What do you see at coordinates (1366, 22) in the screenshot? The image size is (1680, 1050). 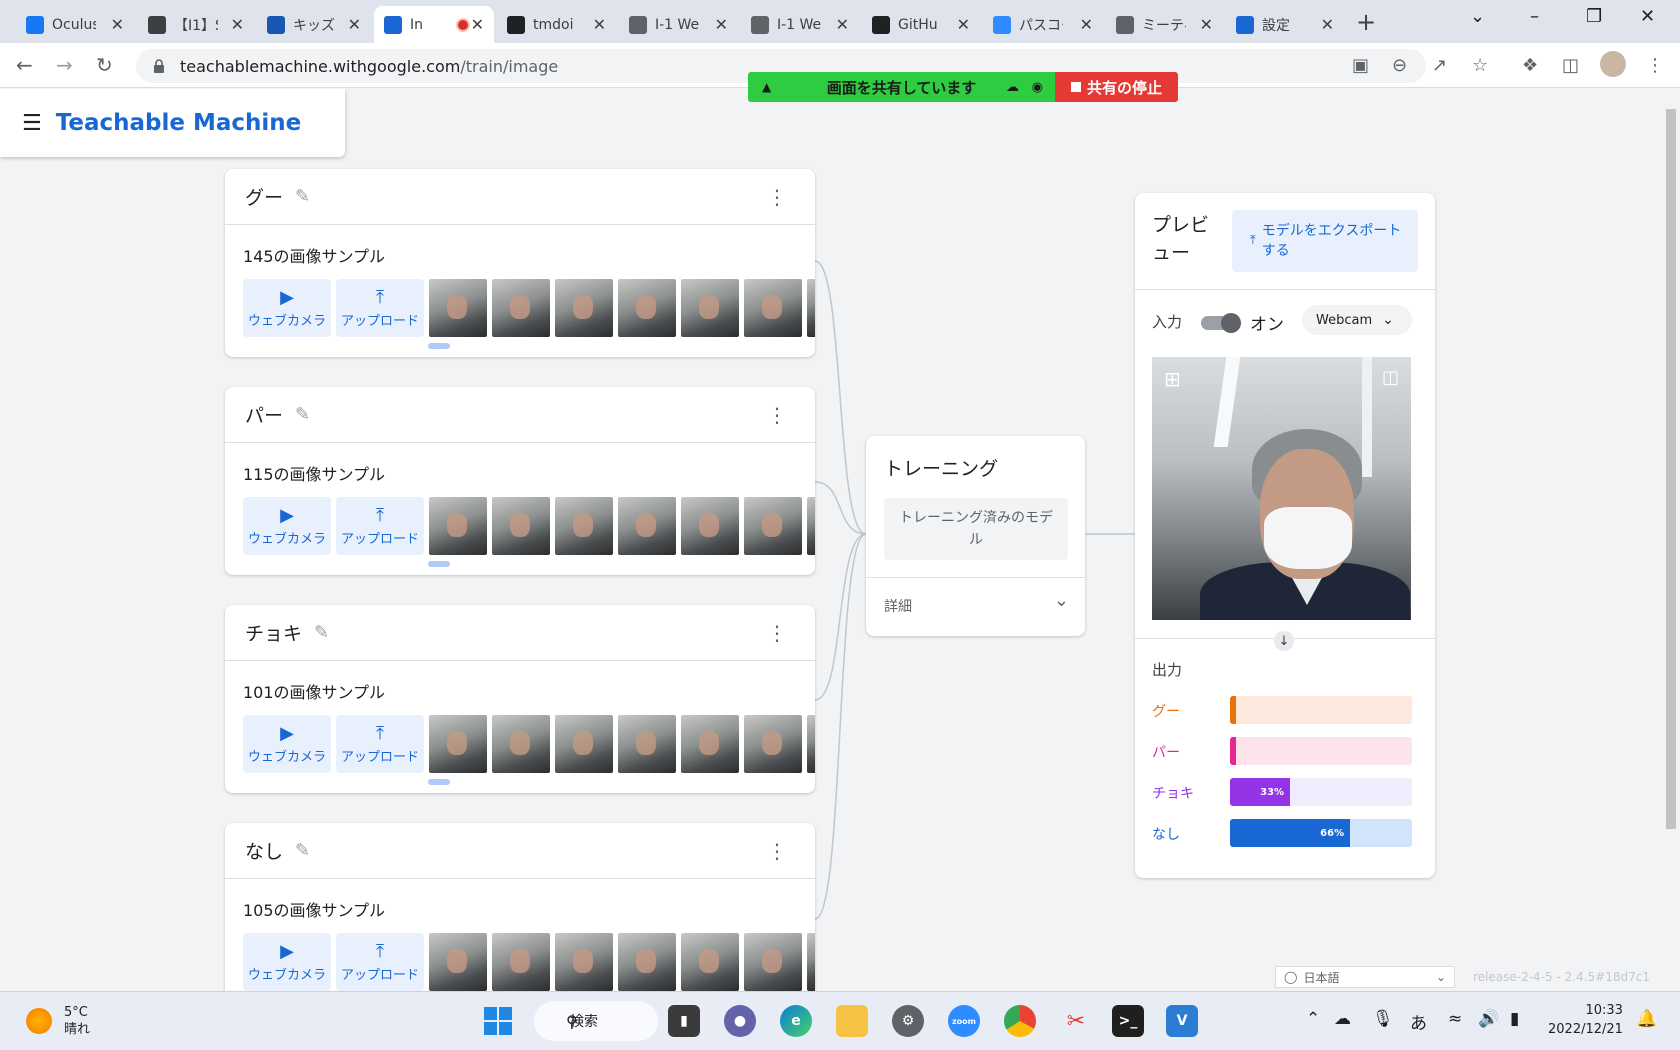 I see `new-tab-icon: +` at bounding box center [1366, 22].